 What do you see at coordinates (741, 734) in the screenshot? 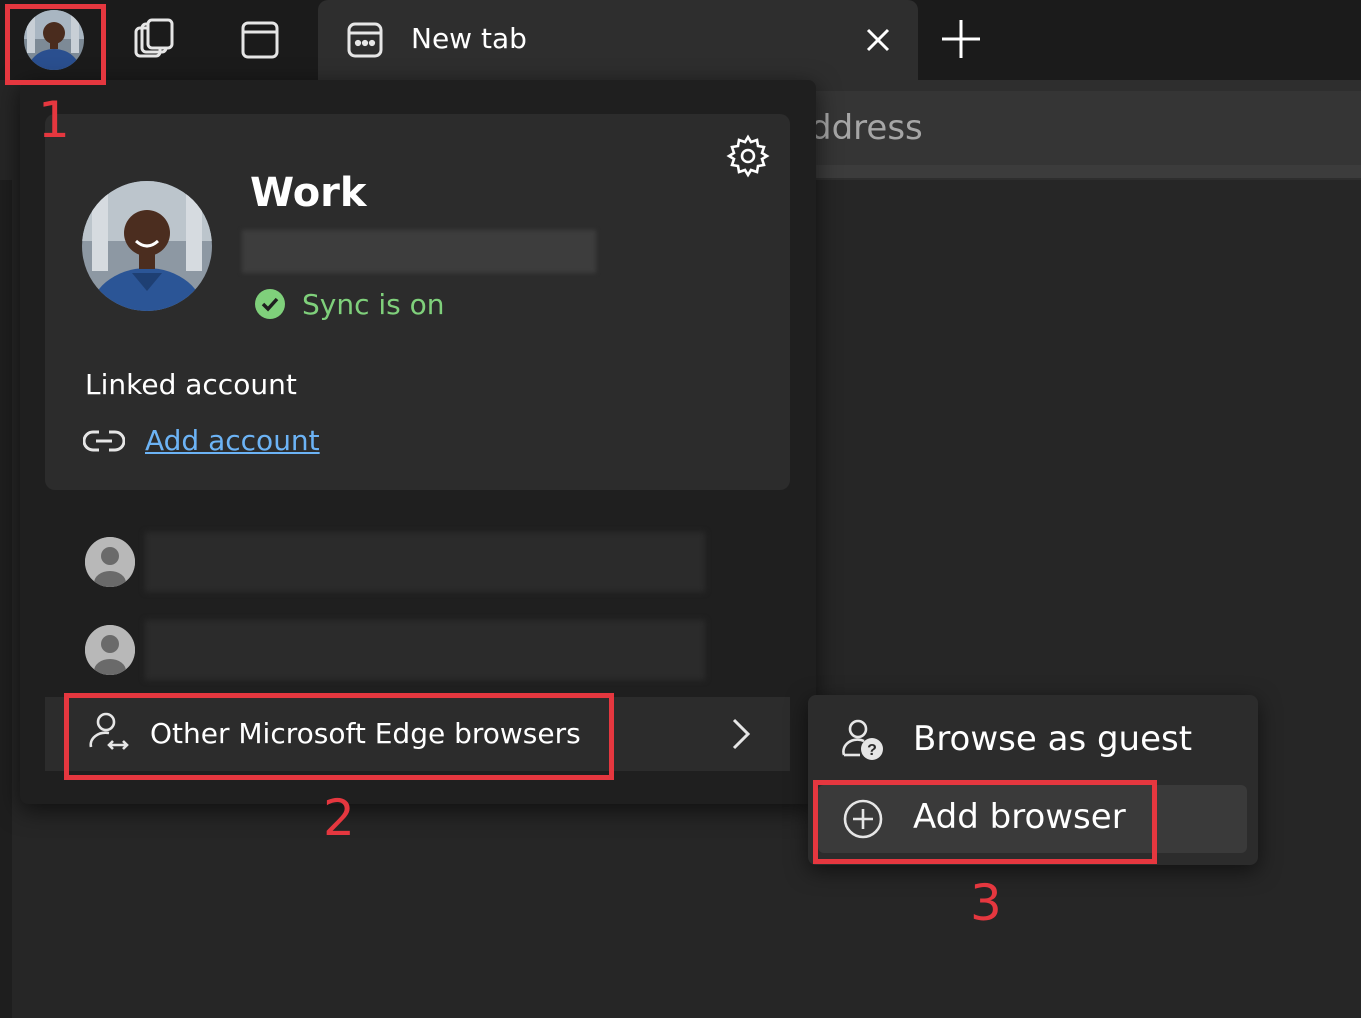
I see `chevron-right-icon` at bounding box center [741, 734].